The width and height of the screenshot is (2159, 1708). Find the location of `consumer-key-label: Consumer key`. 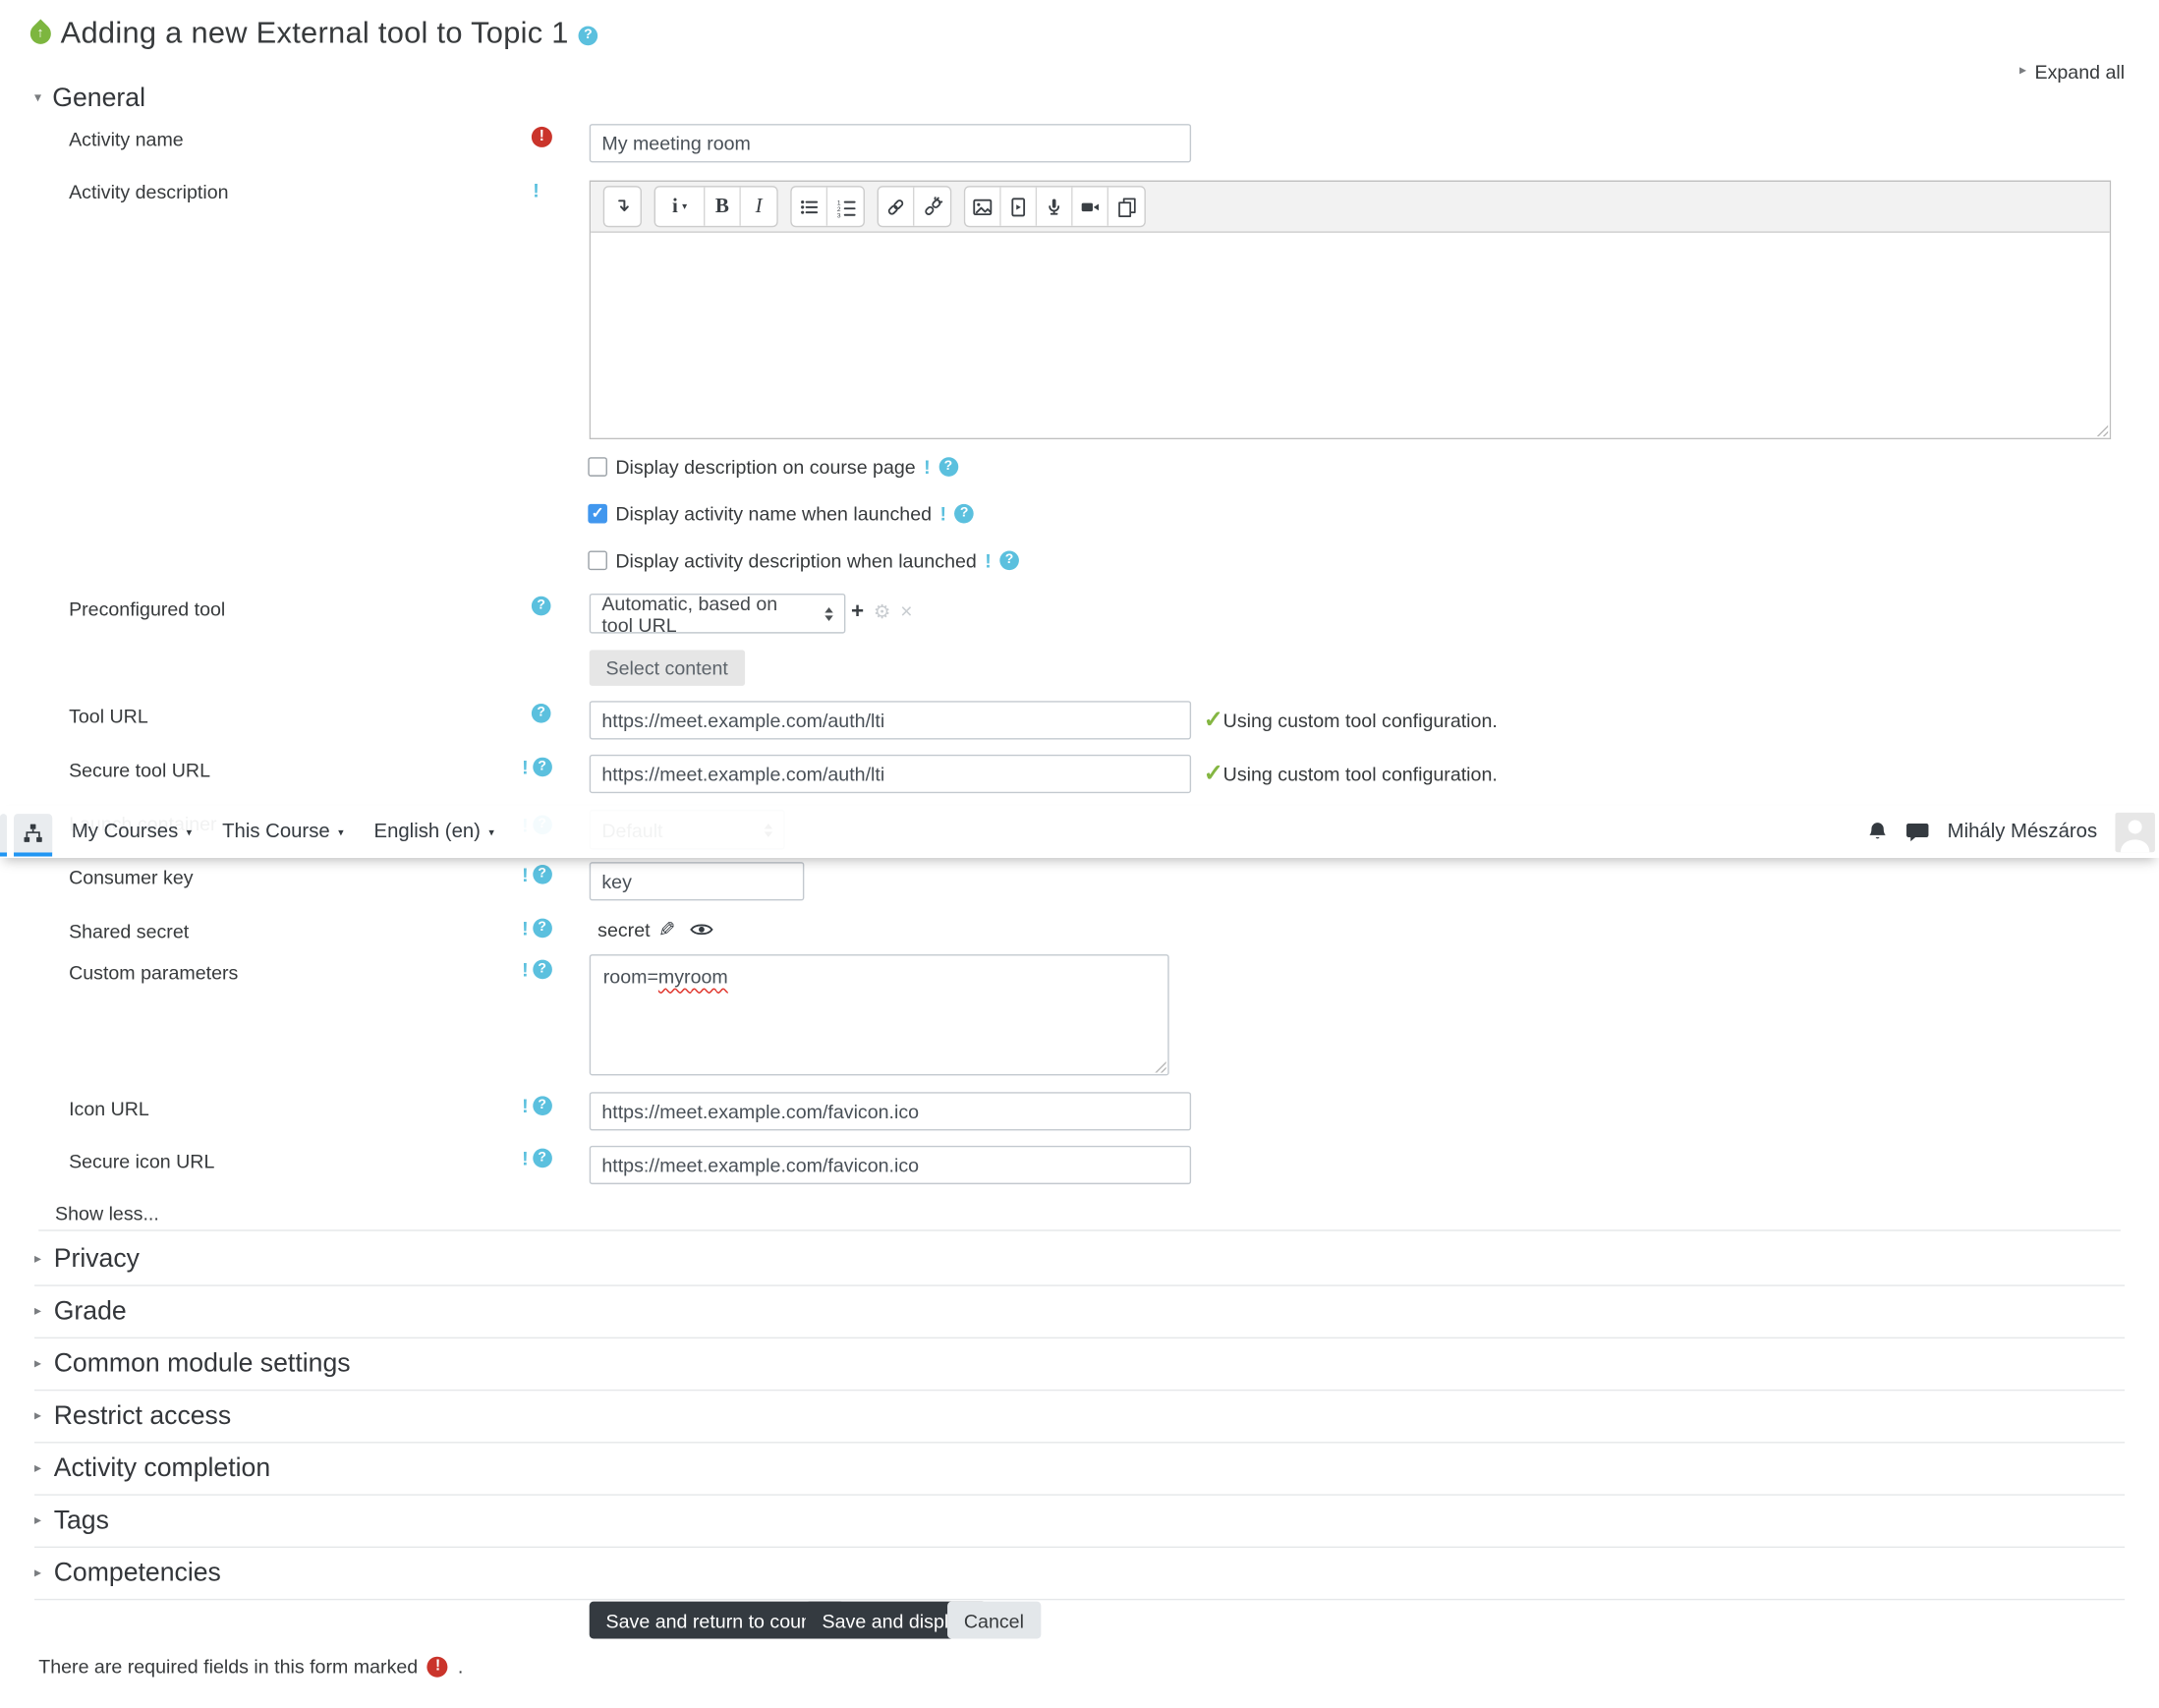

consumer-key-label: Consumer key is located at coordinates (131, 877).